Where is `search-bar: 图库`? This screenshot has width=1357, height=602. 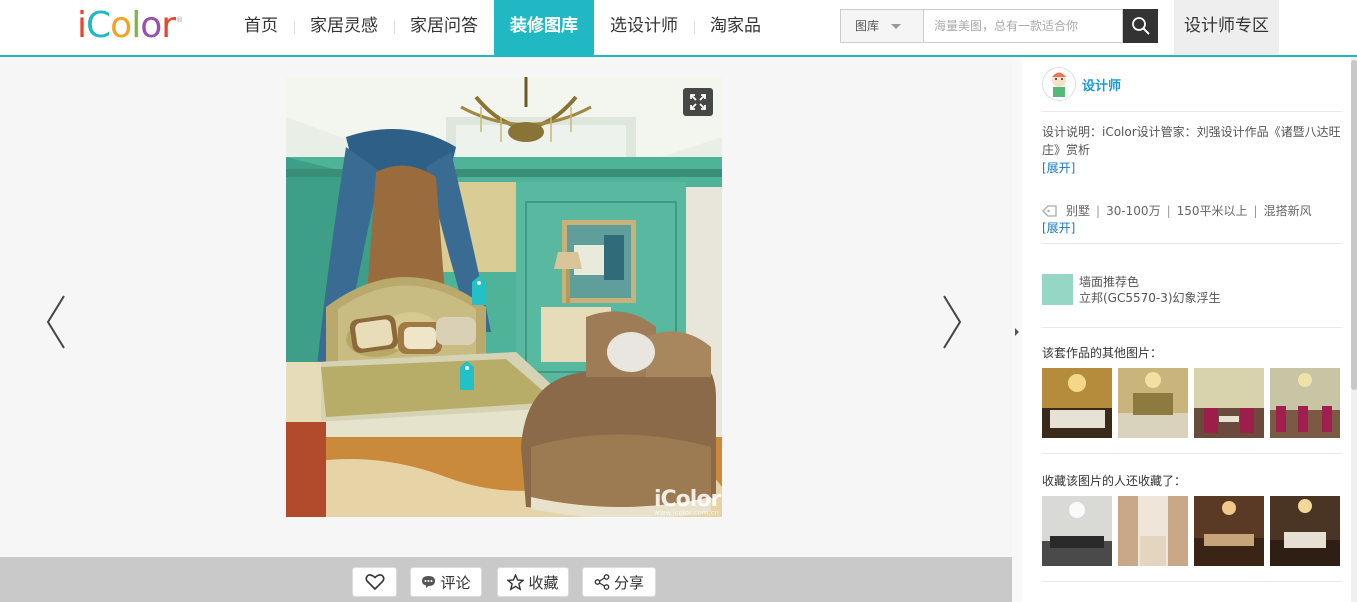 search-bar: 图库 is located at coordinates (999, 26).